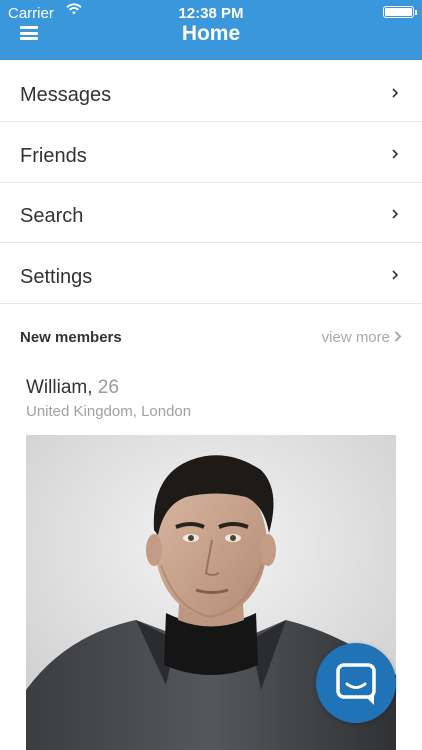 The height and width of the screenshot is (750, 422). I want to click on page-title: Home, so click(211, 33).